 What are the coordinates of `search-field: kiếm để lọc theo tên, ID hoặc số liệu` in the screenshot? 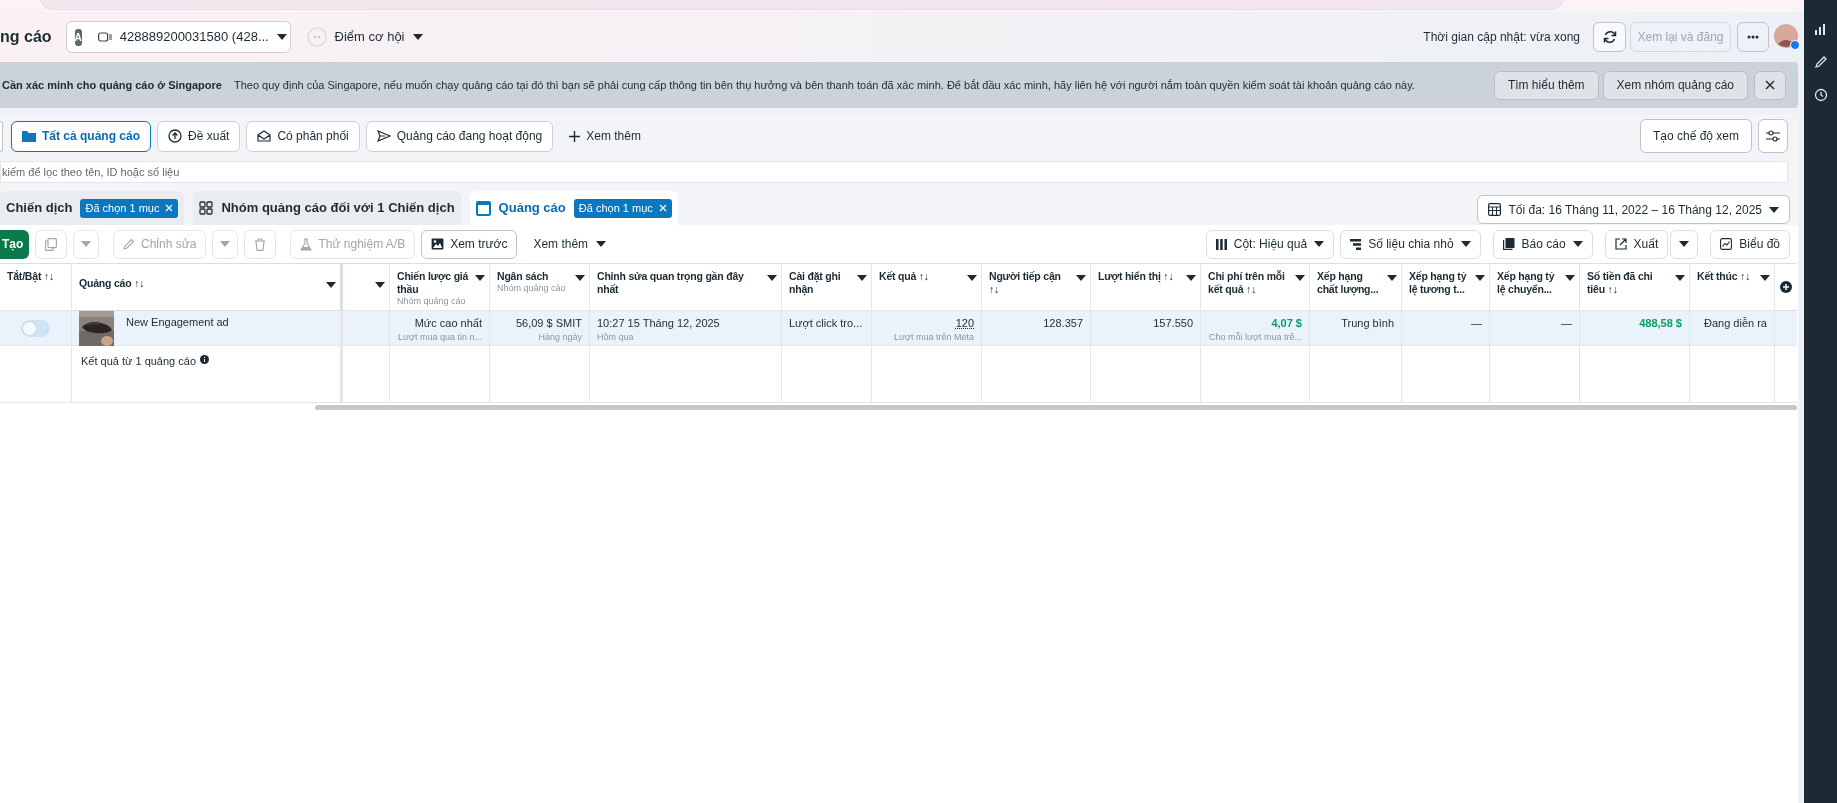 It's located at (894, 172).